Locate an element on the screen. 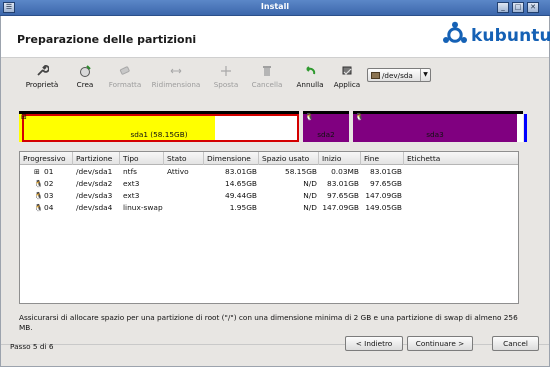  partition-map-swap is located at coordinates (520, 127).